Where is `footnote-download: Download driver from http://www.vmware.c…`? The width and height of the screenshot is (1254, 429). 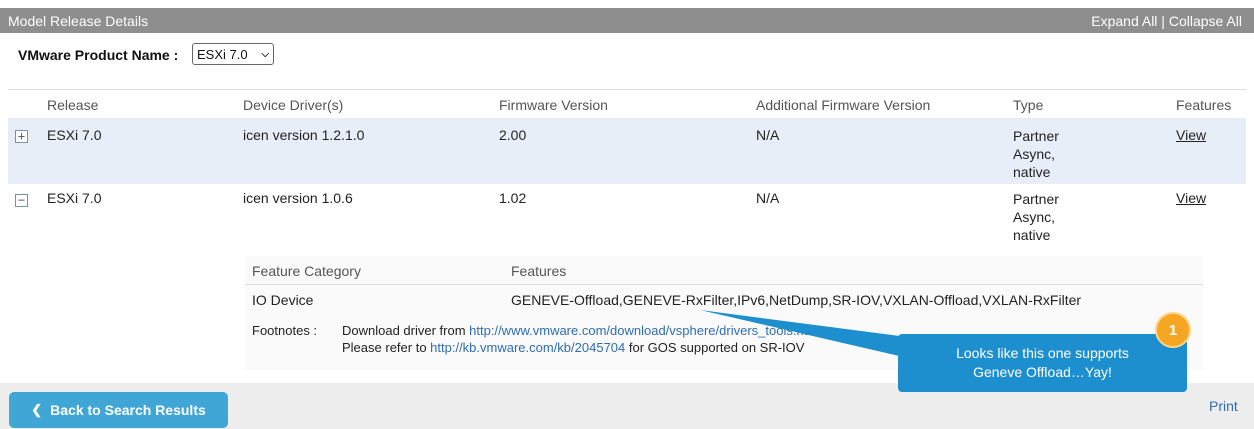
footnote-download: Download driver from http://www.vmware.c… is located at coordinates (581, 330).